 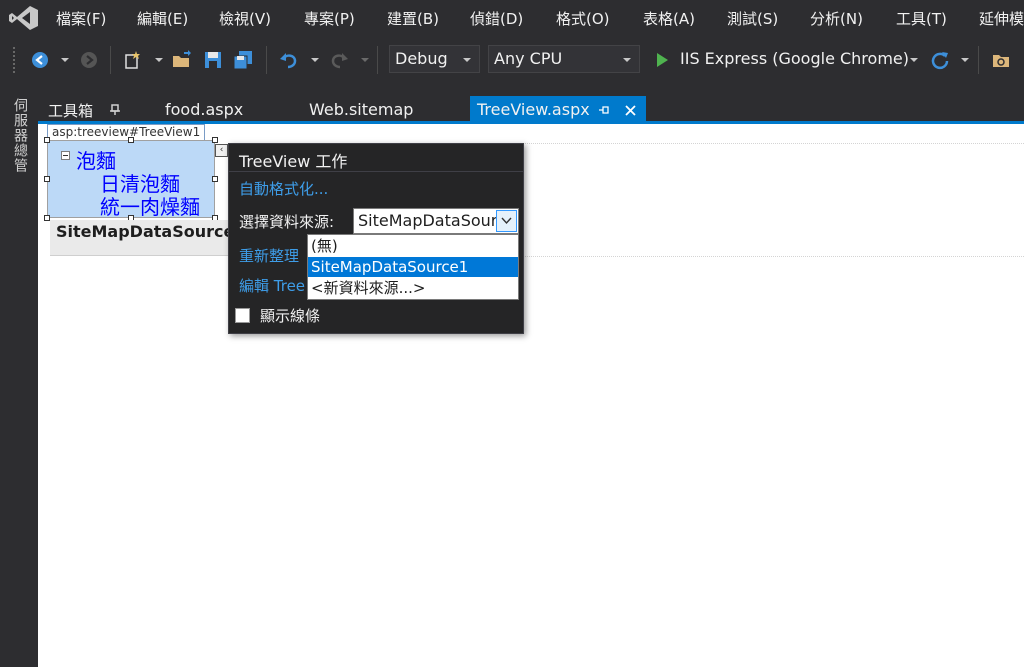 I want to click on pin-tab-icon, so click(x=604, y=110).